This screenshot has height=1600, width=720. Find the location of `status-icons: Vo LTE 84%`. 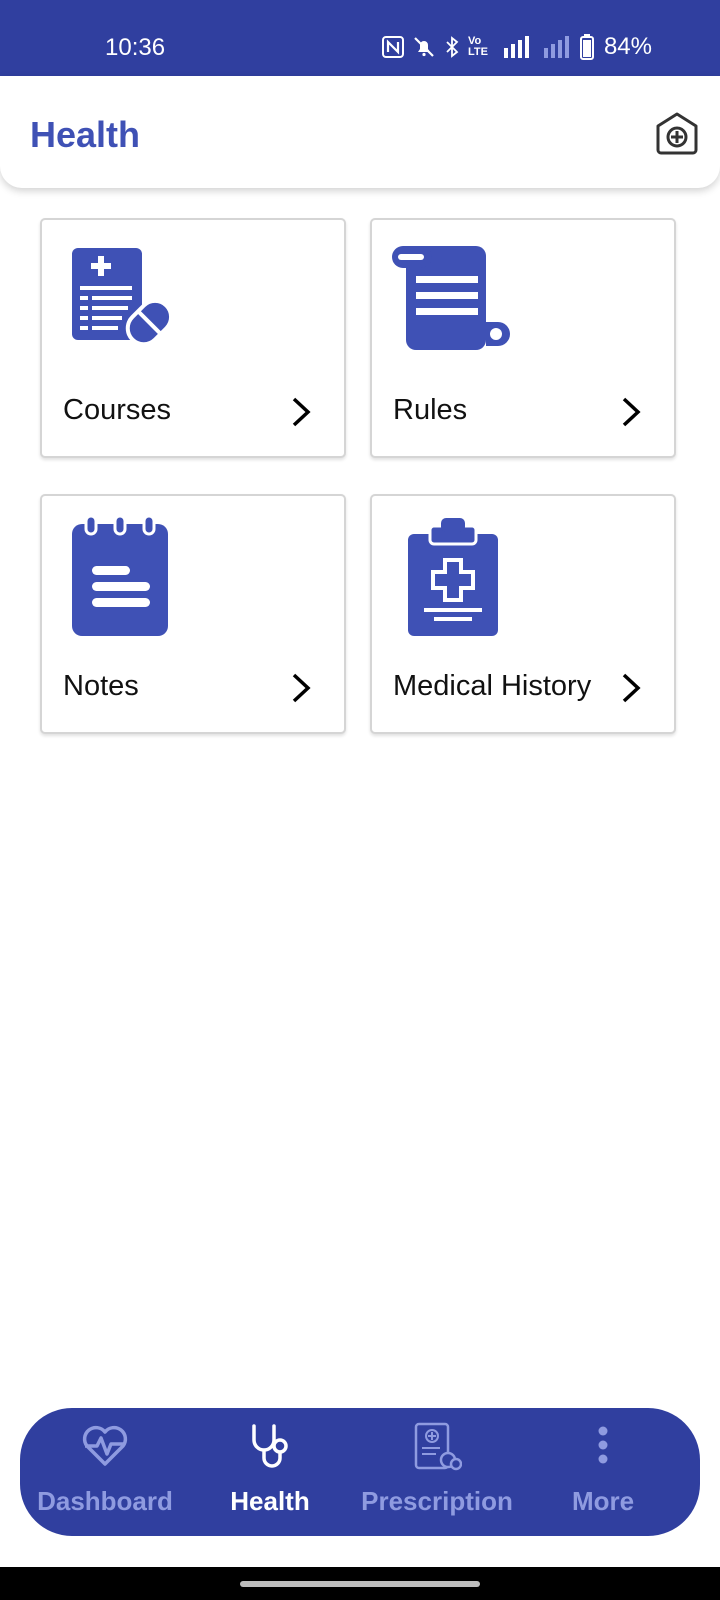

status-icons: Vo LTE 84% is located at coordinates (516, 47).